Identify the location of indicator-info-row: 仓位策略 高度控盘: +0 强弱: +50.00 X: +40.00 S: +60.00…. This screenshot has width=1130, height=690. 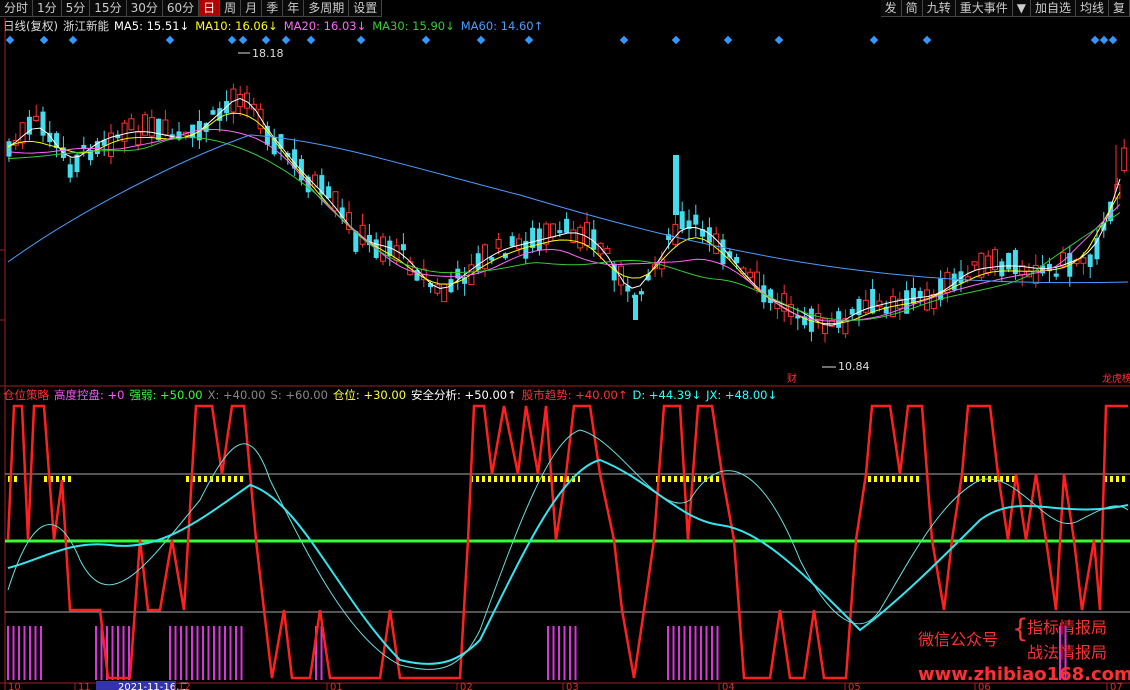
(390, 395).